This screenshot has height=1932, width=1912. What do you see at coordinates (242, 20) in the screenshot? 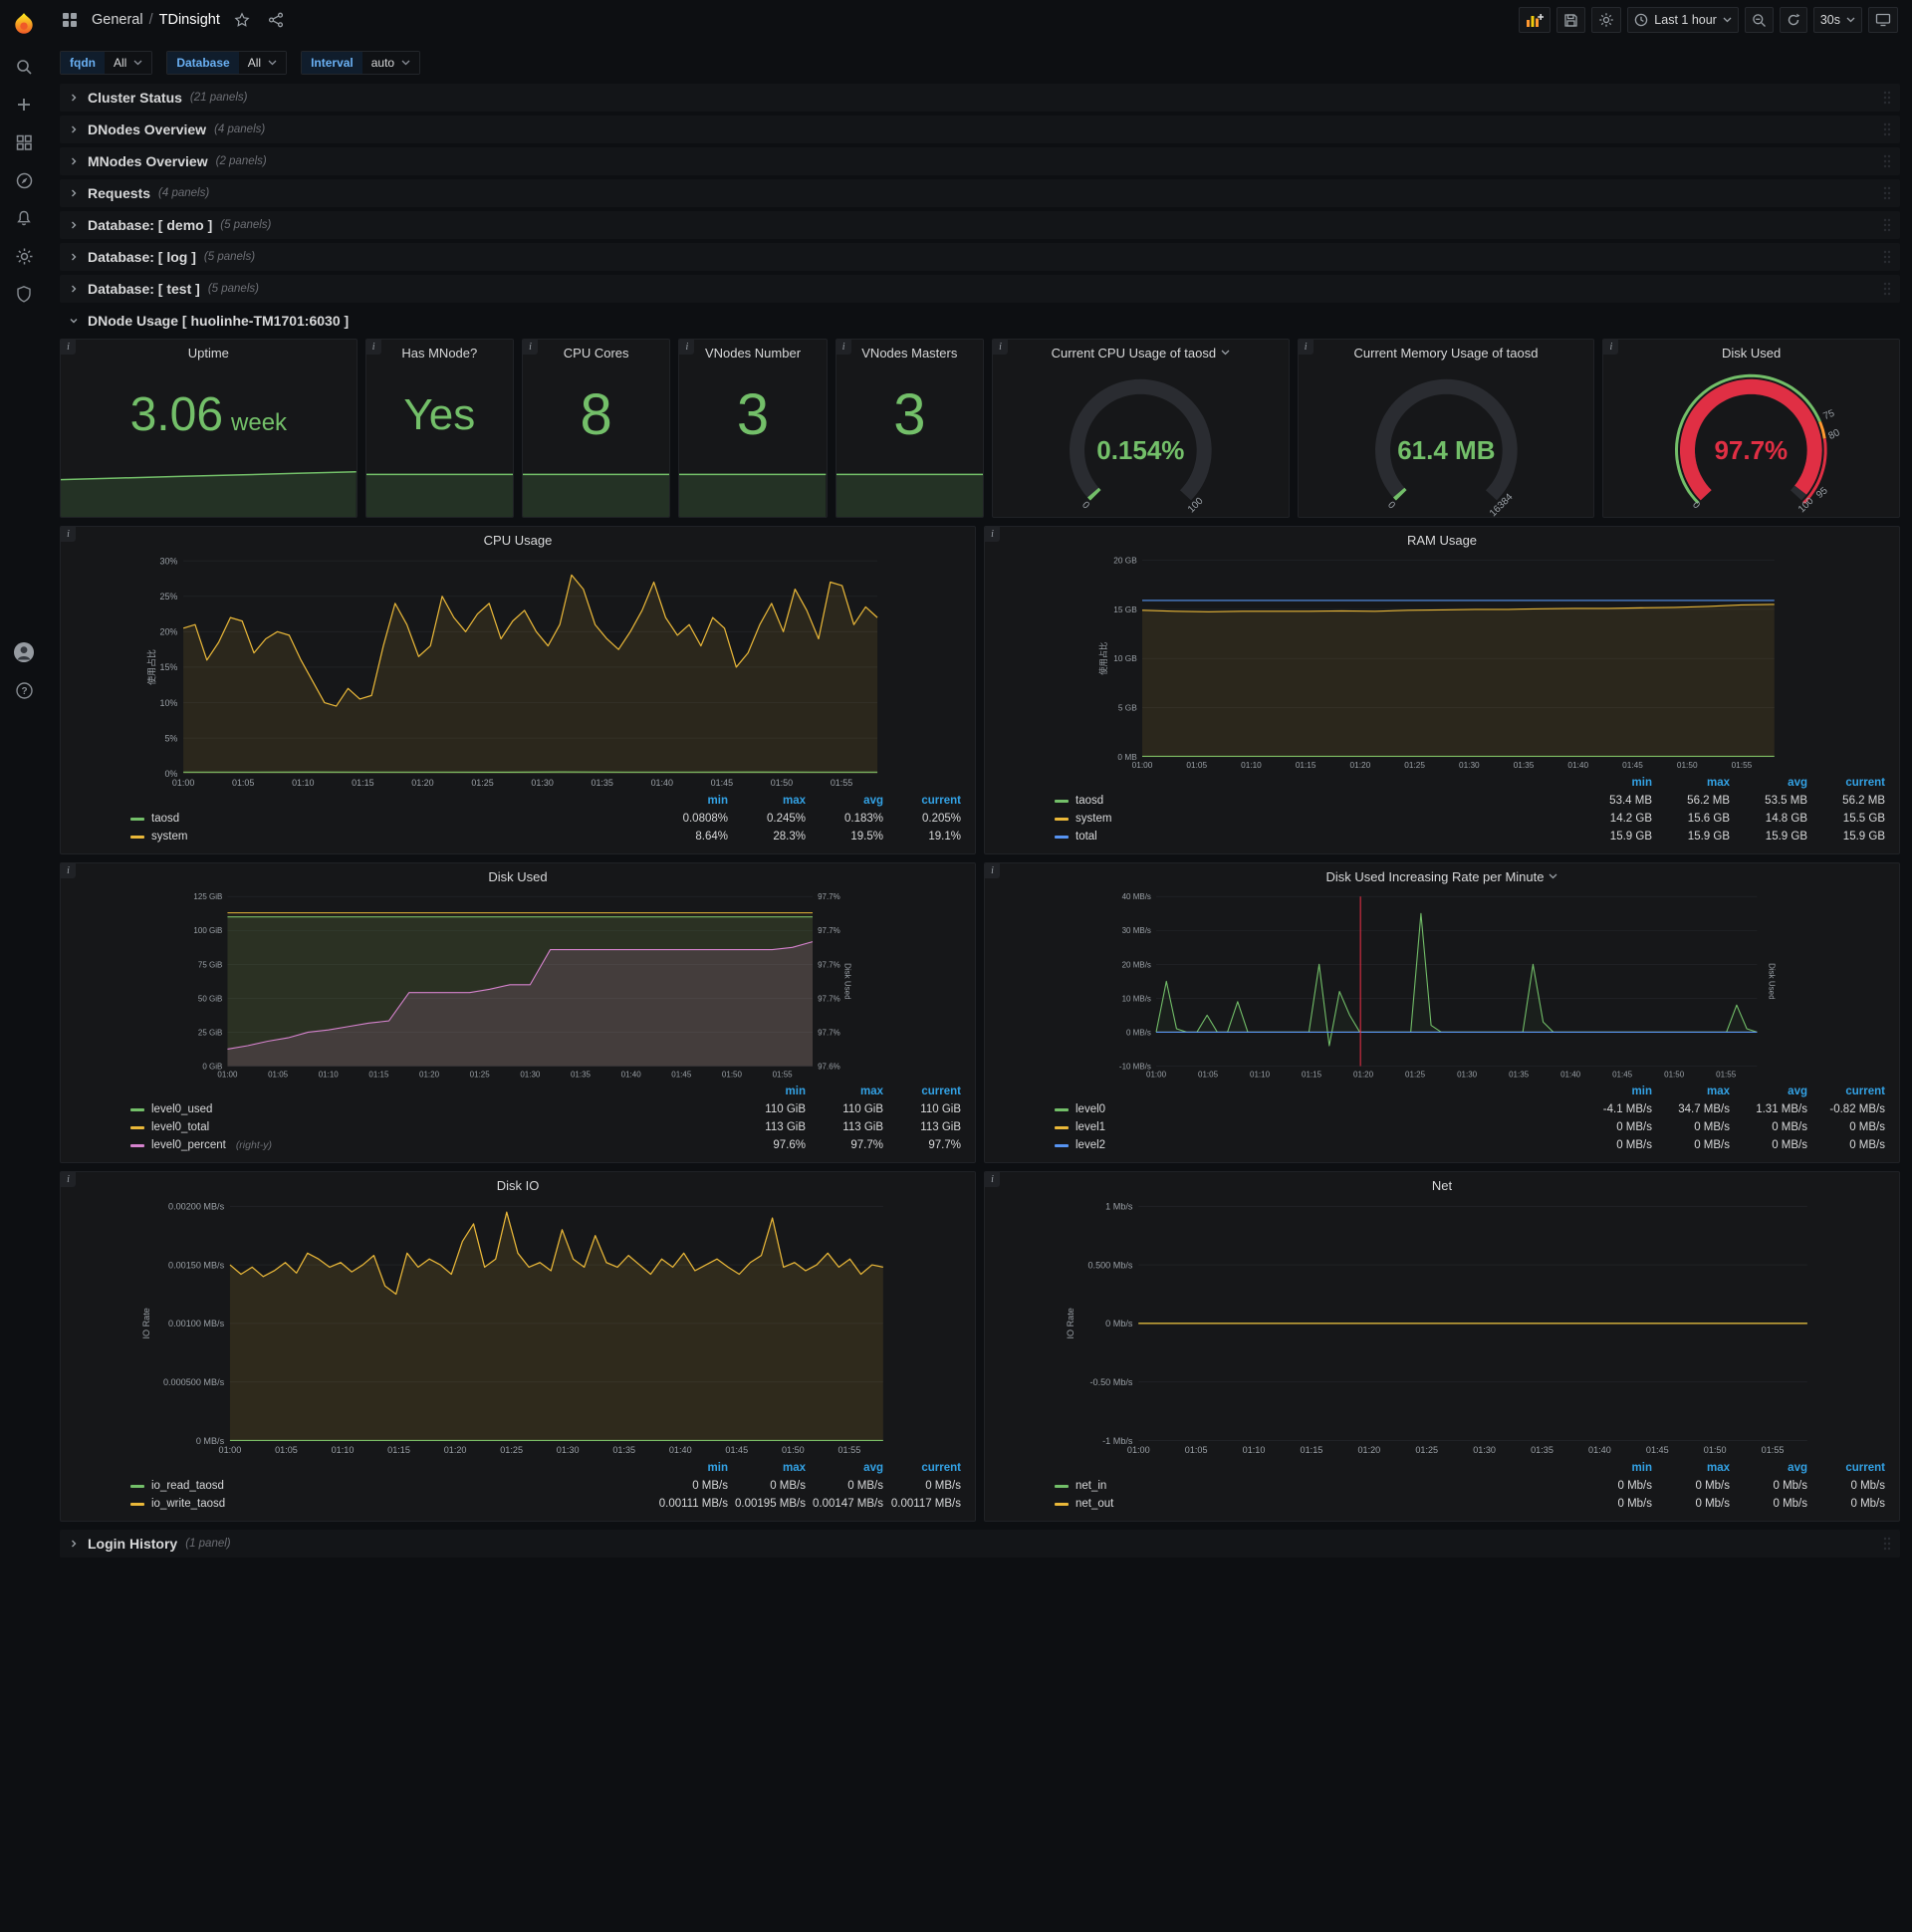
I see `star-icon` at bounding box center [242, 20].